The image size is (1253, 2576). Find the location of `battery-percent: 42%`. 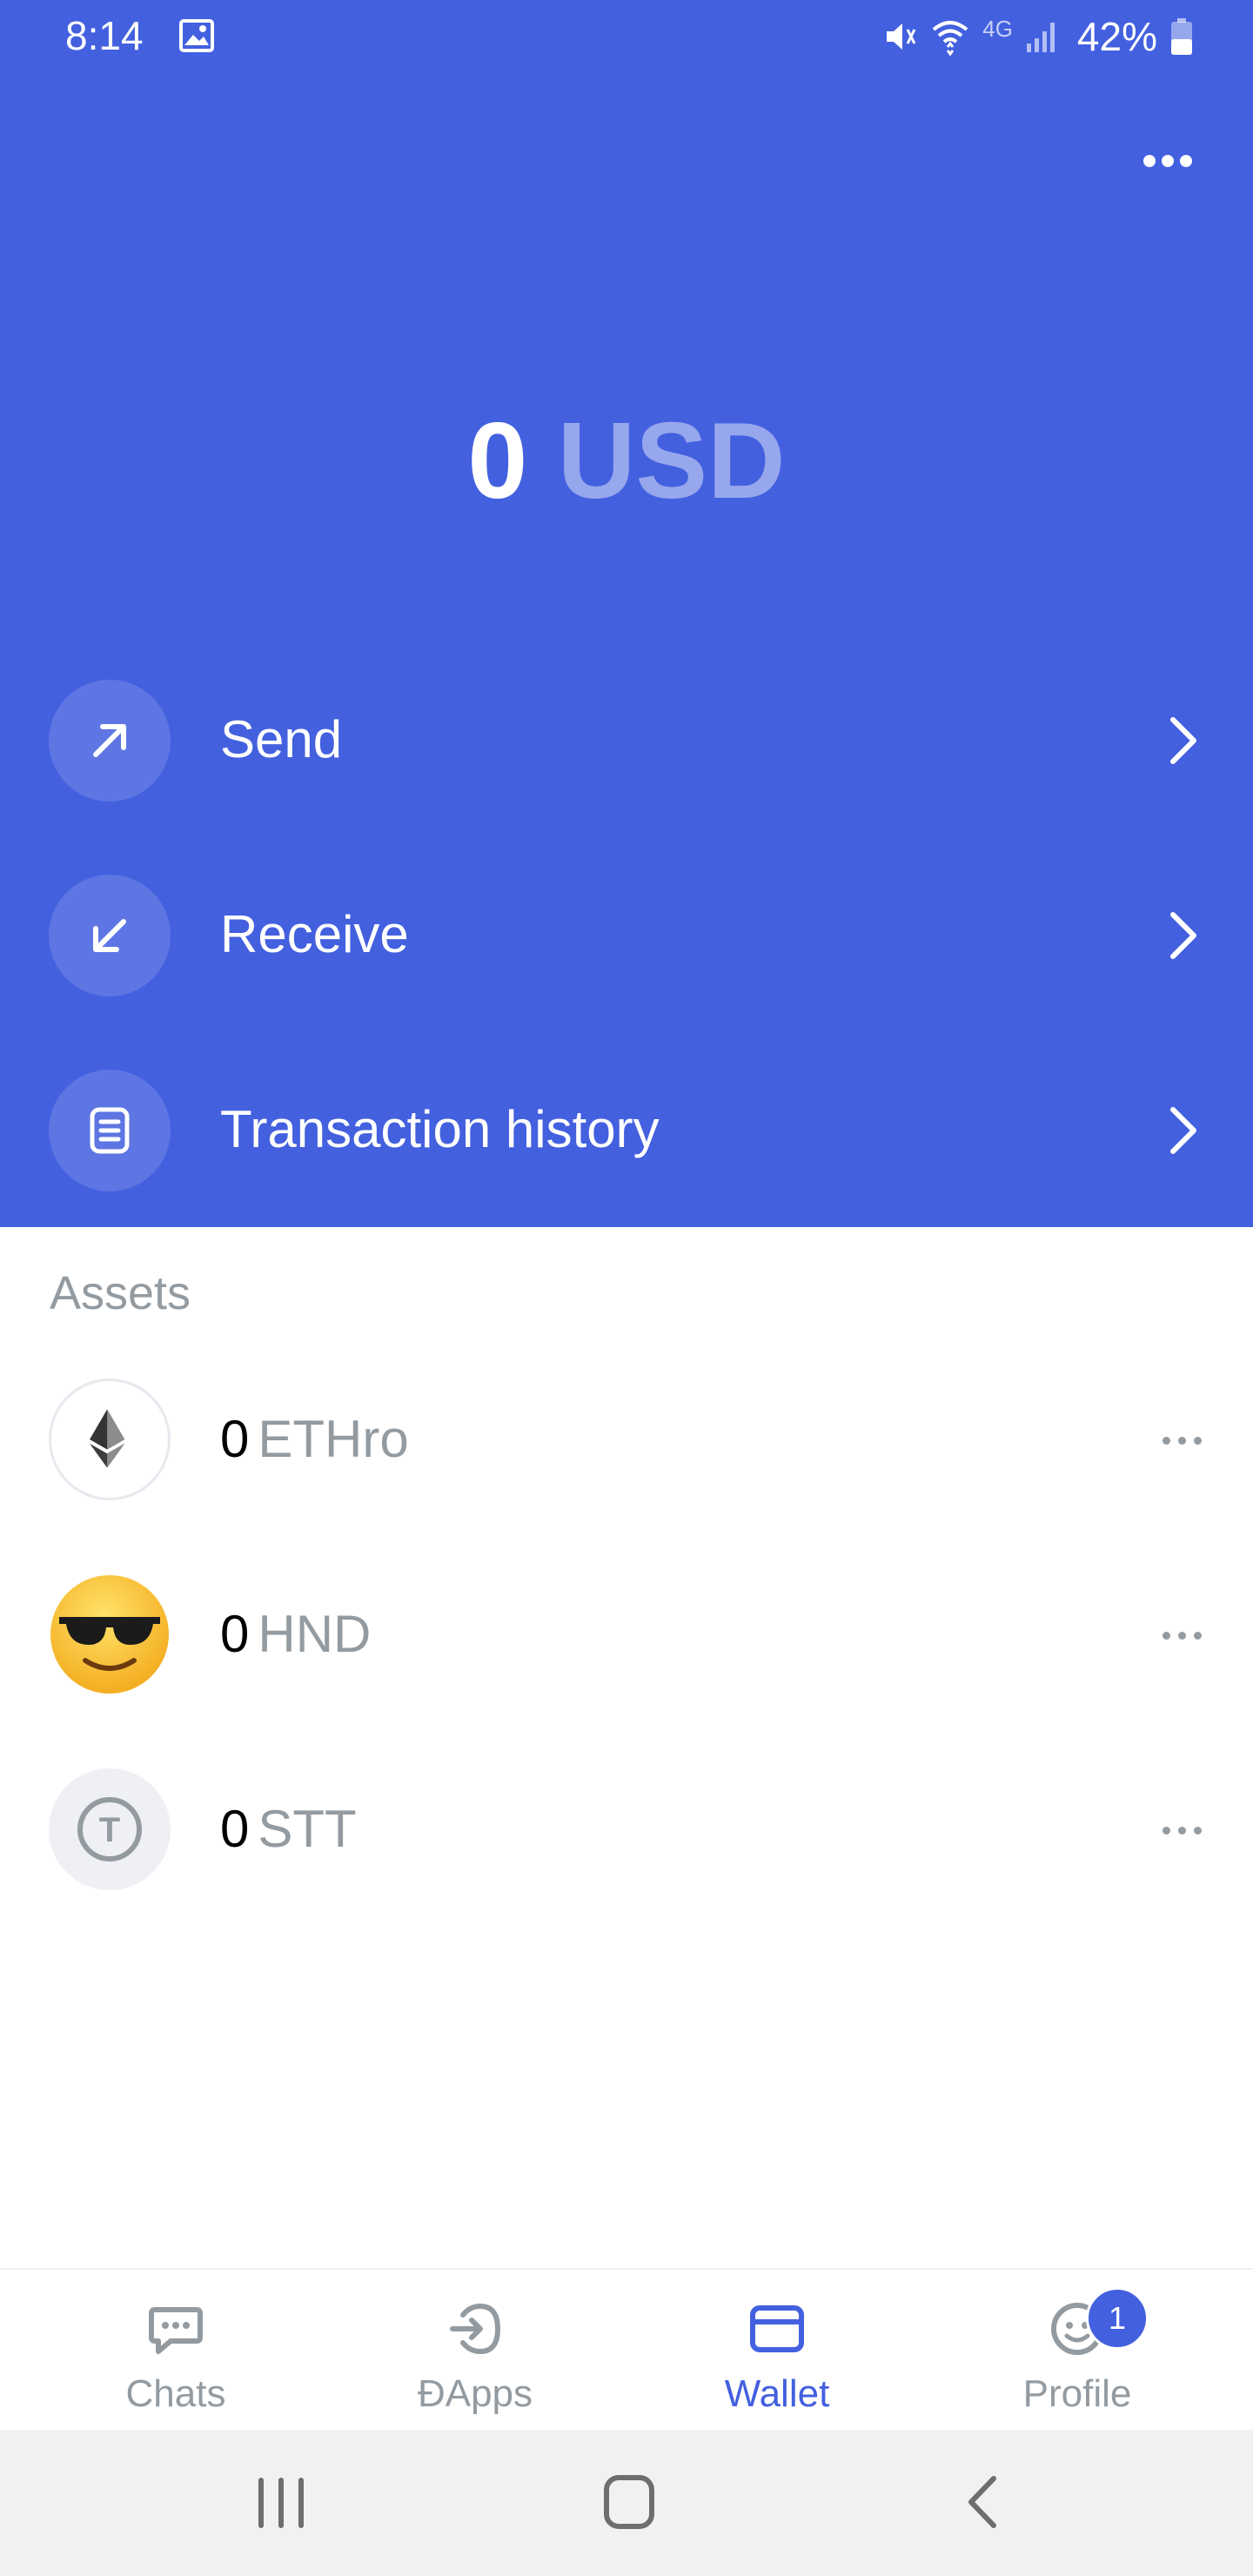

battery-percent: 42% is located at coordinates (1116, 37).